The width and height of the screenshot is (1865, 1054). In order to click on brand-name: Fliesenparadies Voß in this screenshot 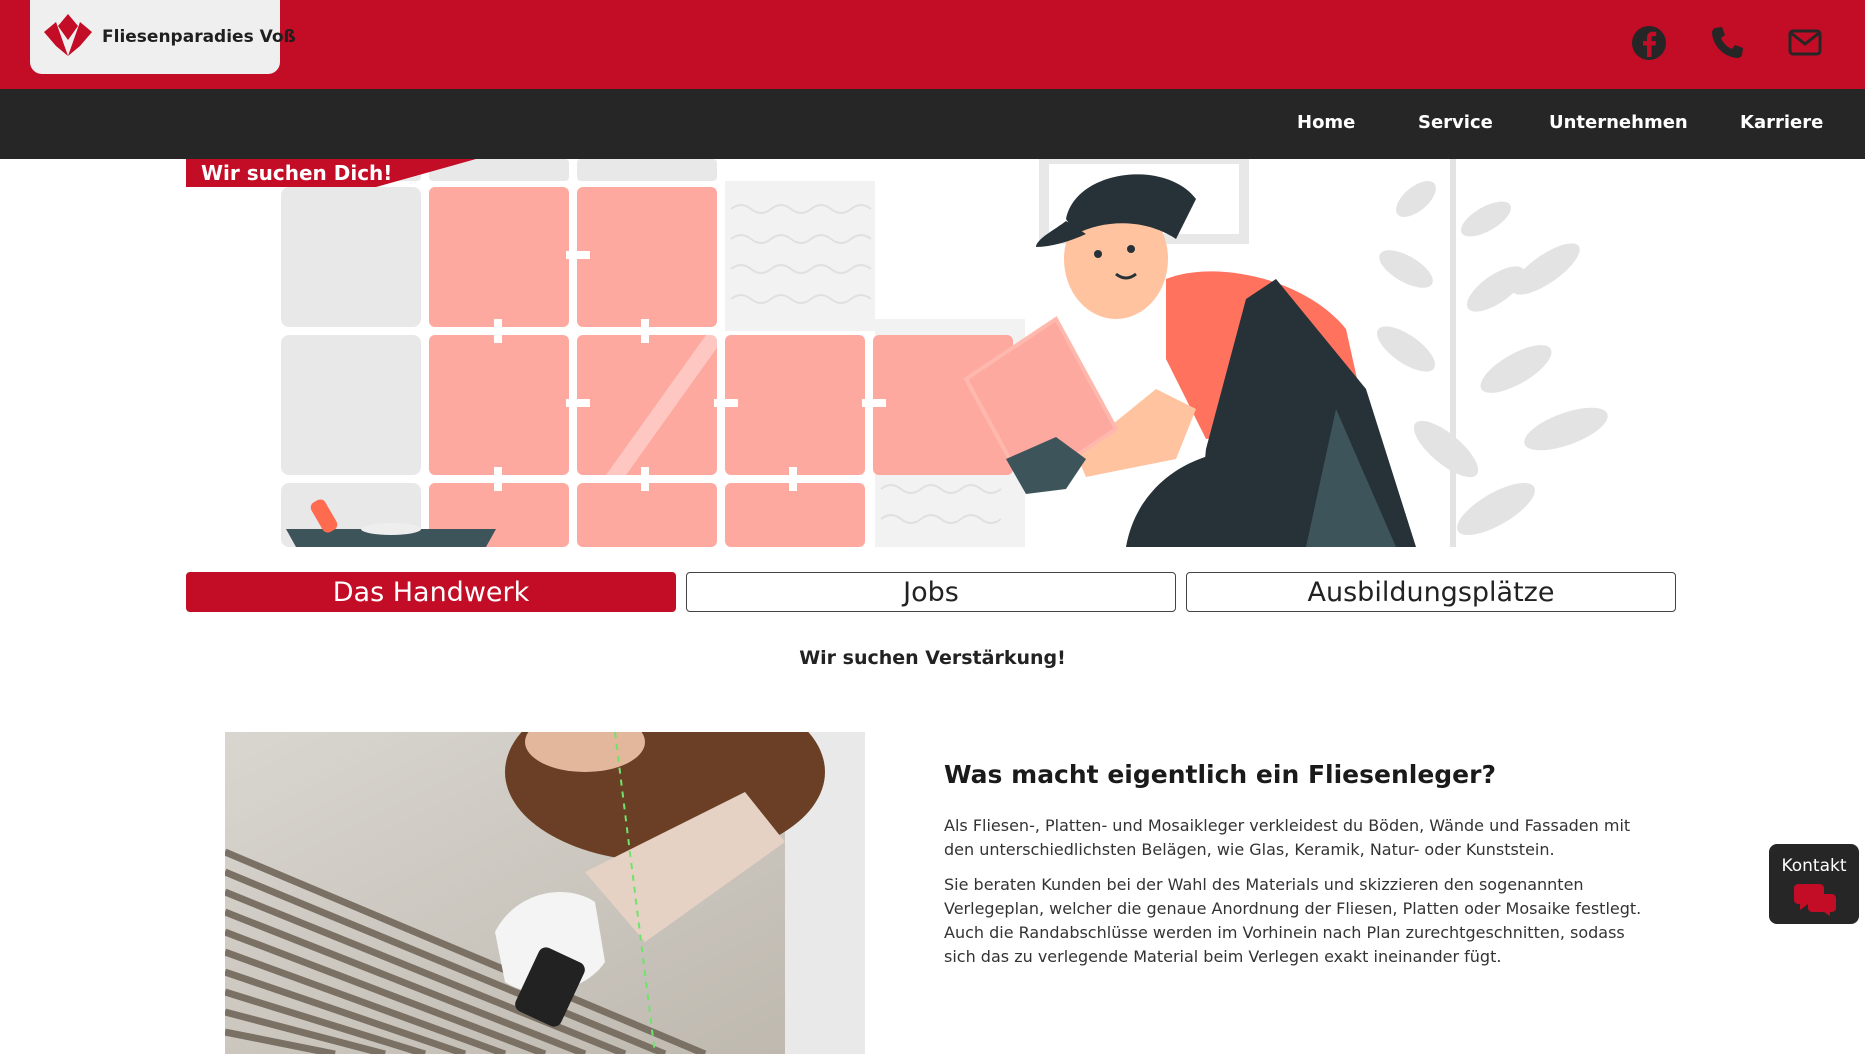, I will do `click(199, 37)`.